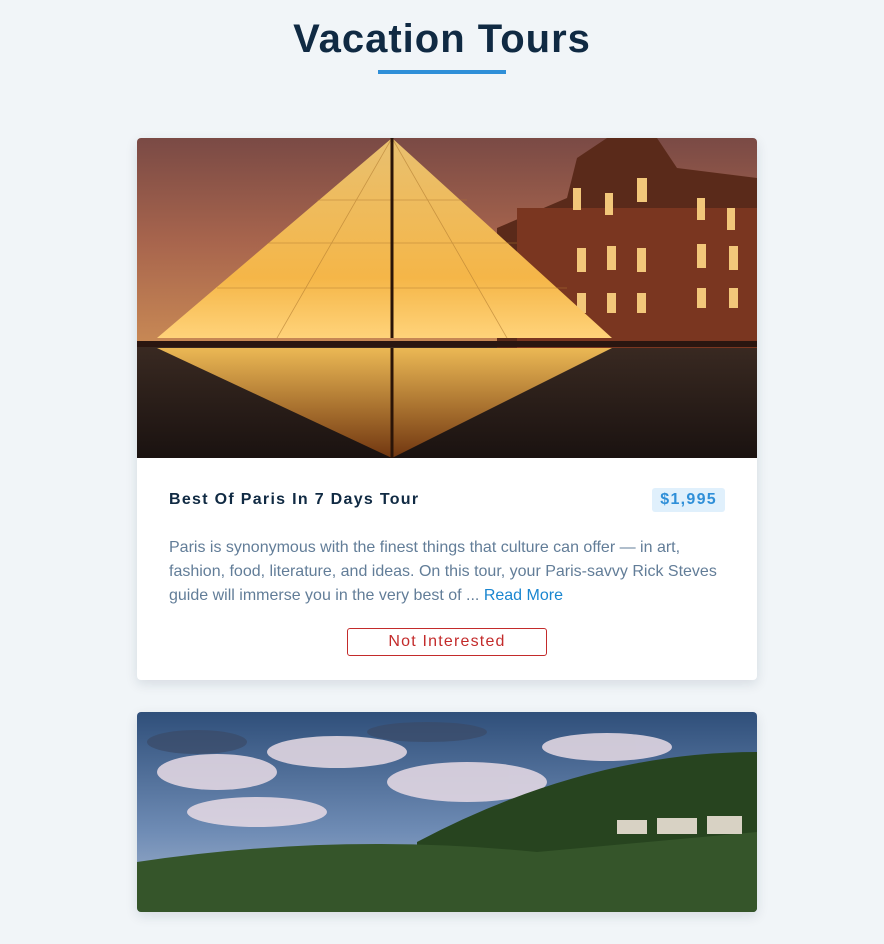  I want to click on not-interested-button: Not Interested, so click(447, 642).